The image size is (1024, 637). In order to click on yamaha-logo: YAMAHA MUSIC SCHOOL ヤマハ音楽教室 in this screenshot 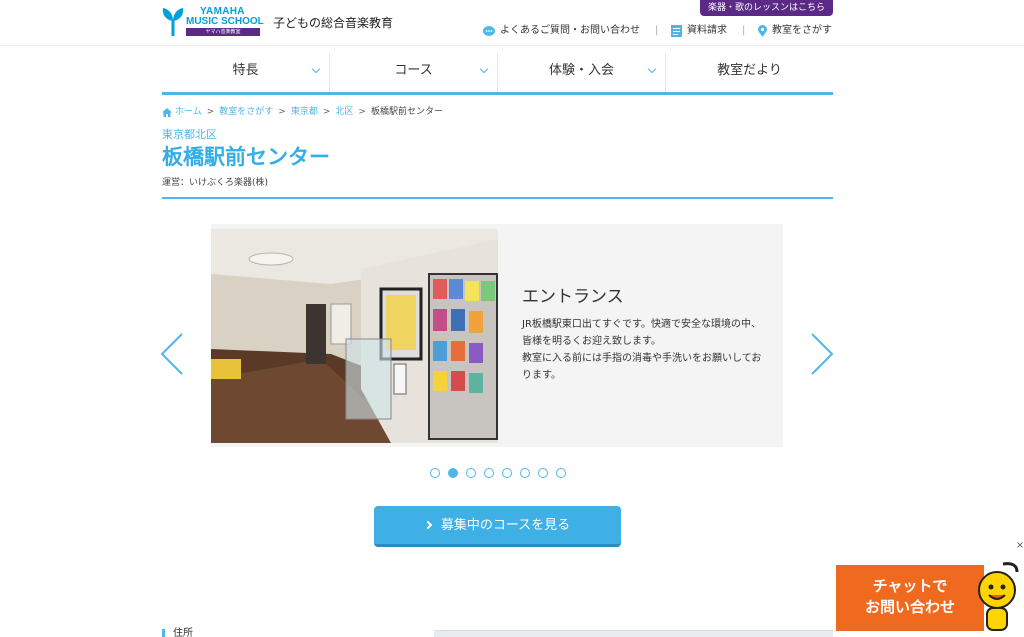, I will do `click(213, 21)`.